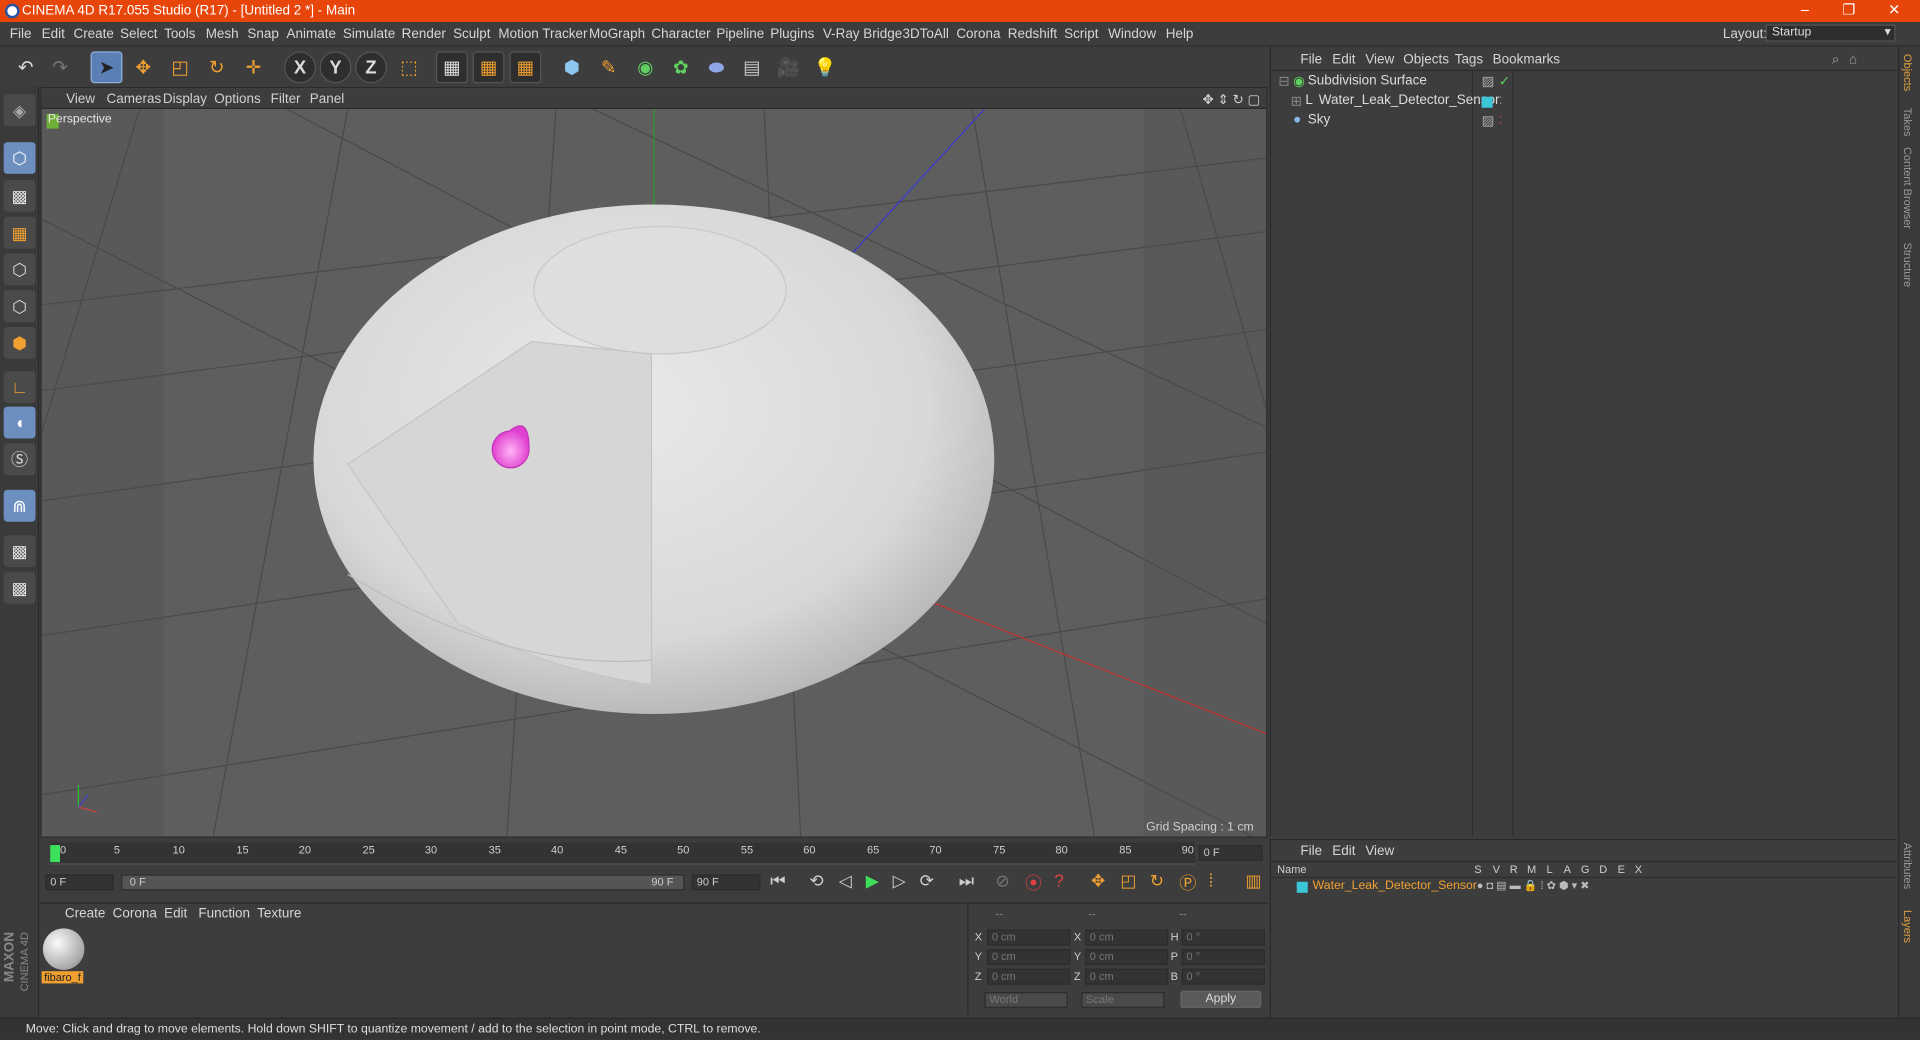  Describe the element at coordinates (1409, 100) in the screenshot. I see `object-name: Water_Leak_Detector_Sensor` at that location.